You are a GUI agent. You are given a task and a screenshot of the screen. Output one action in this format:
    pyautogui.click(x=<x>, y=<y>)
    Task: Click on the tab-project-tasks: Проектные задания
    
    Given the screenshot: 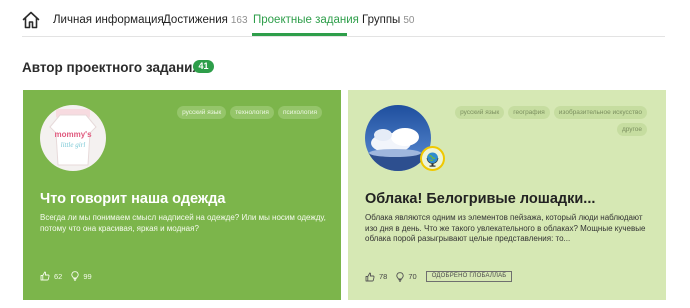 What is the action you would take?
    pyautogui.click(x=306, y=20)
    